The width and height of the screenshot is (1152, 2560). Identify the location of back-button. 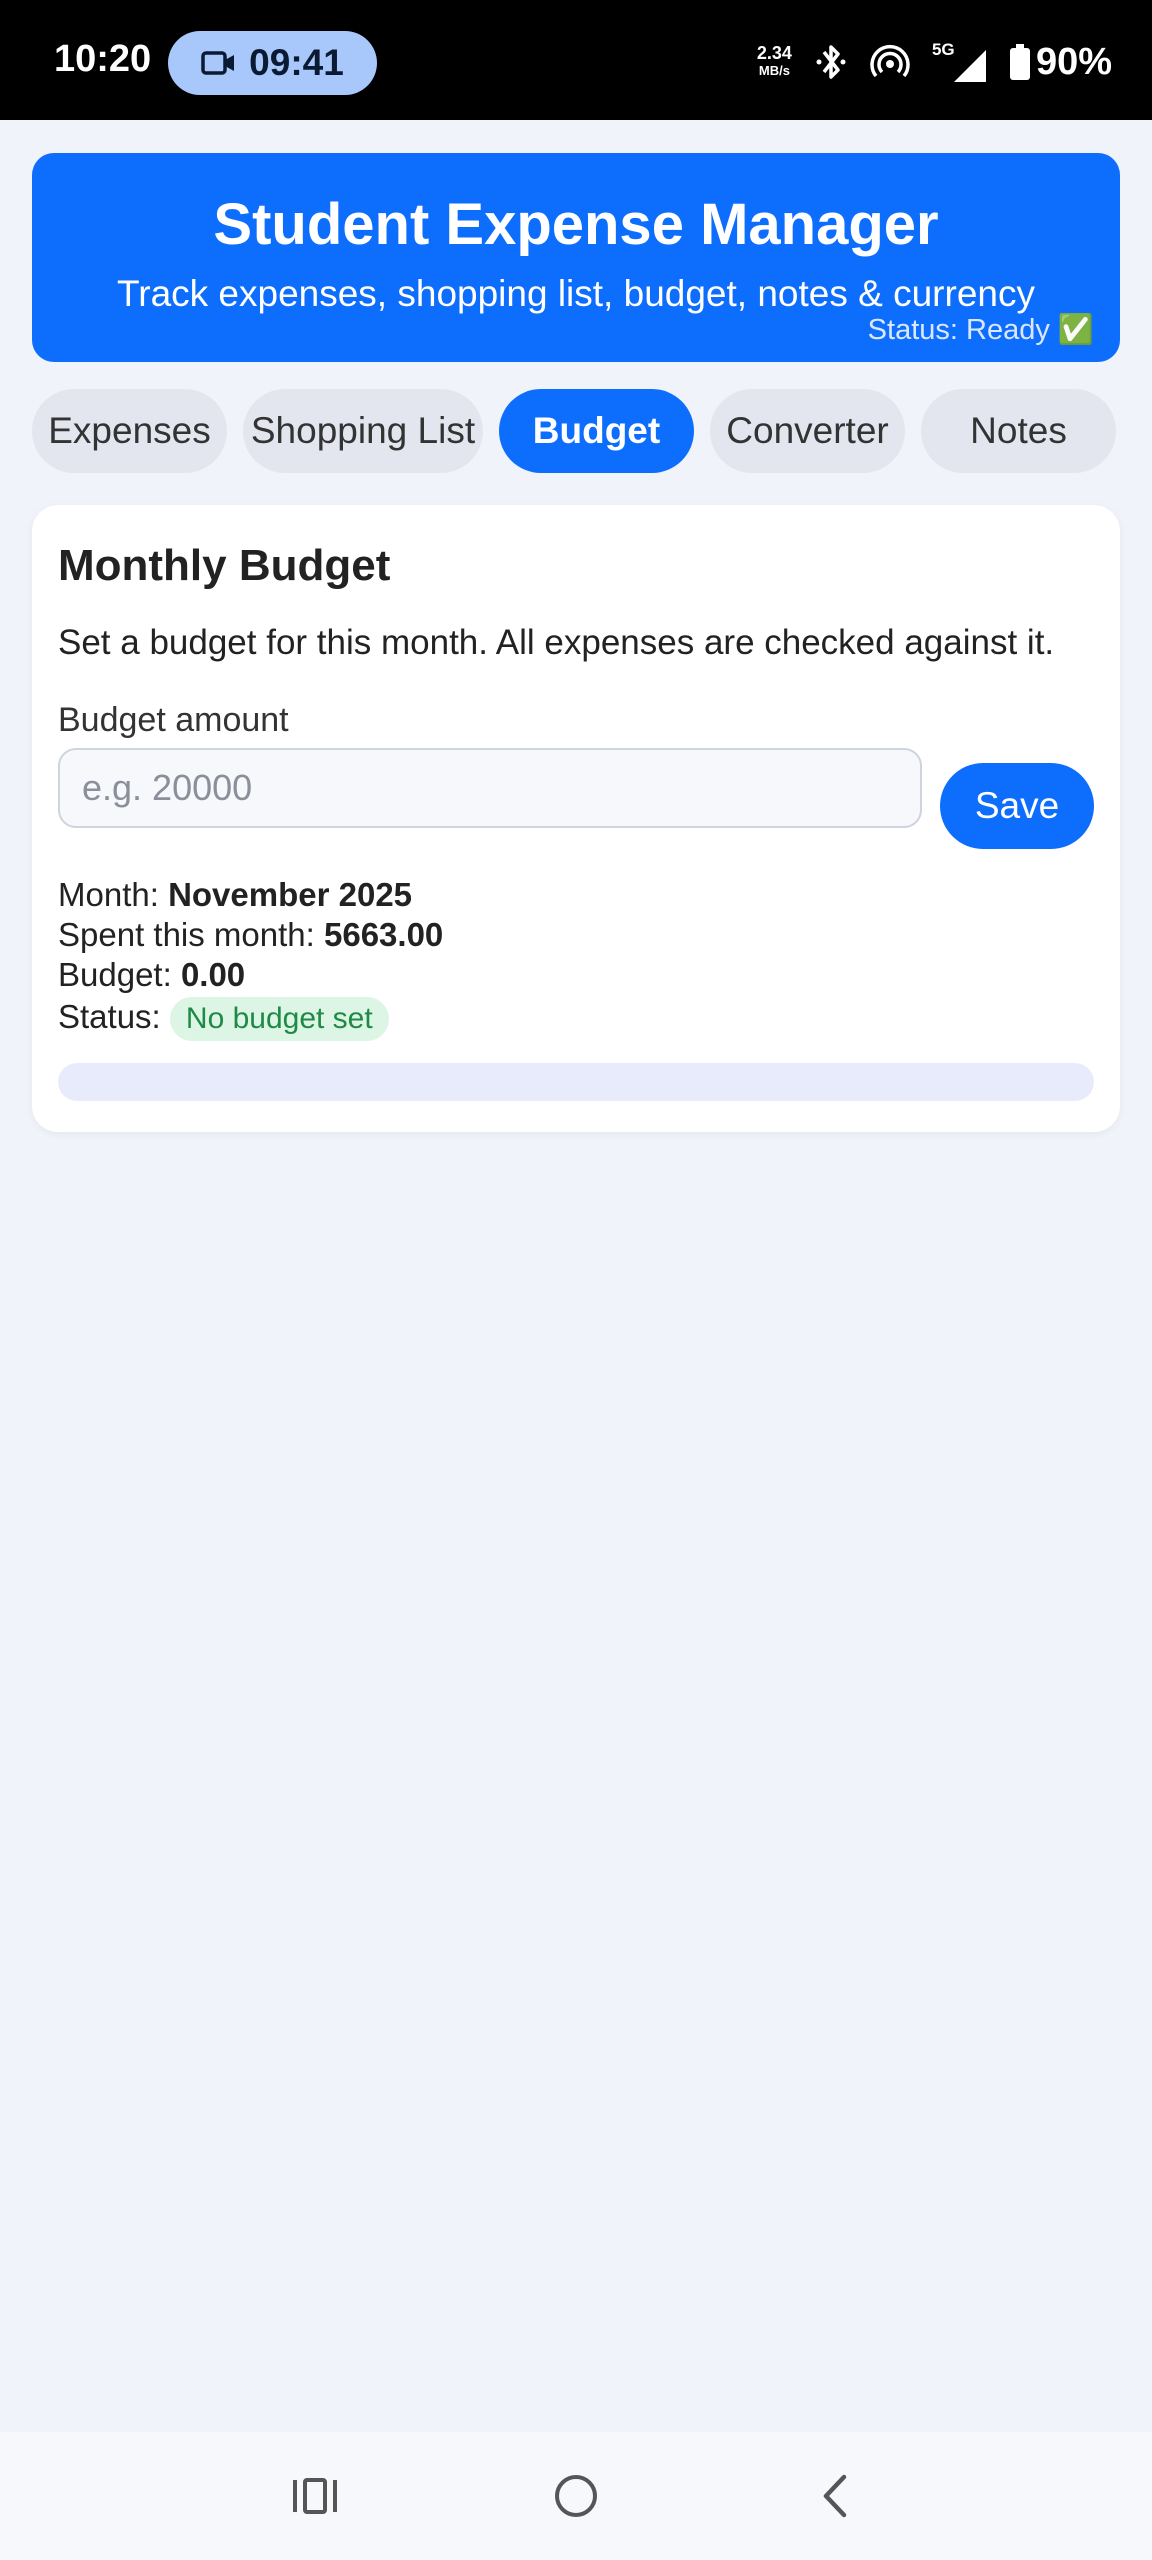
(836, 2496).